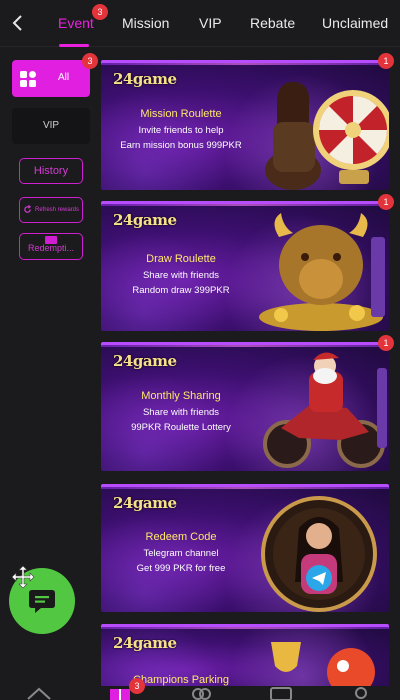  I want to click on refresh-rewards-label: Refresh rewards, so click(56, 209).